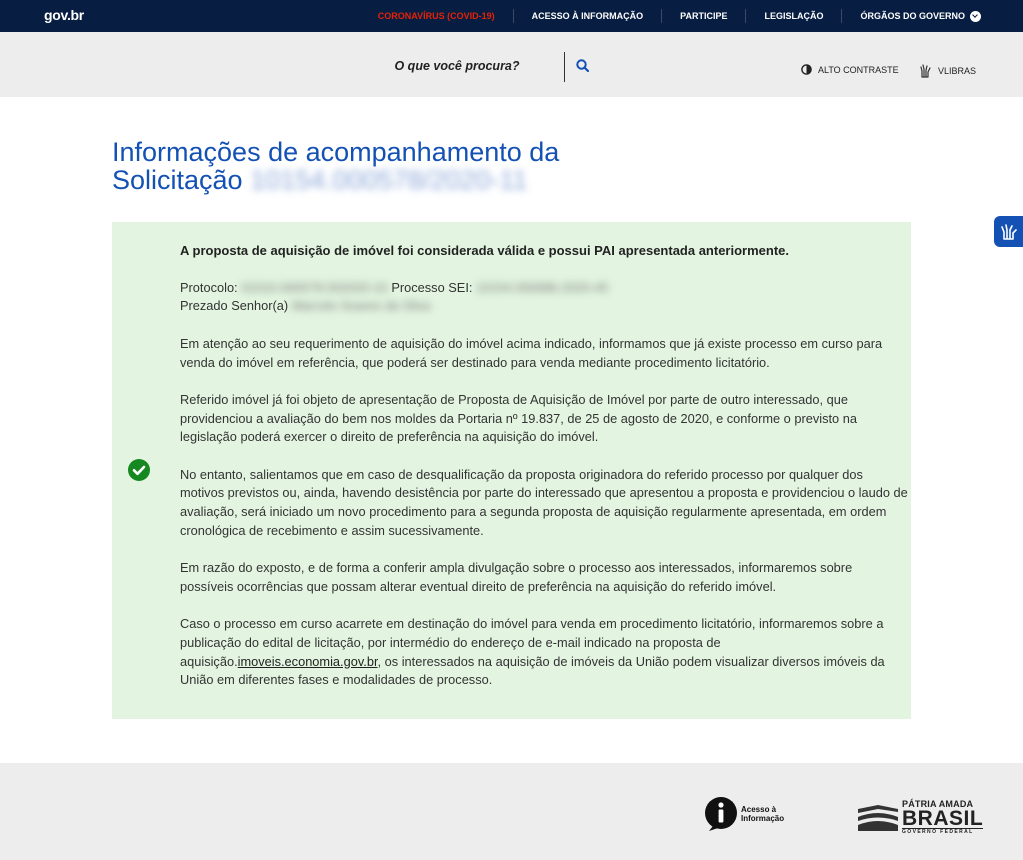 Image resolution: width=1023 pixels, height=860 pixels. What do you see at coordinates (858, 69) in the screenshot?
I see `high-contrast-label: ALTO CONTRASTE` at bounding box center [858, 69].